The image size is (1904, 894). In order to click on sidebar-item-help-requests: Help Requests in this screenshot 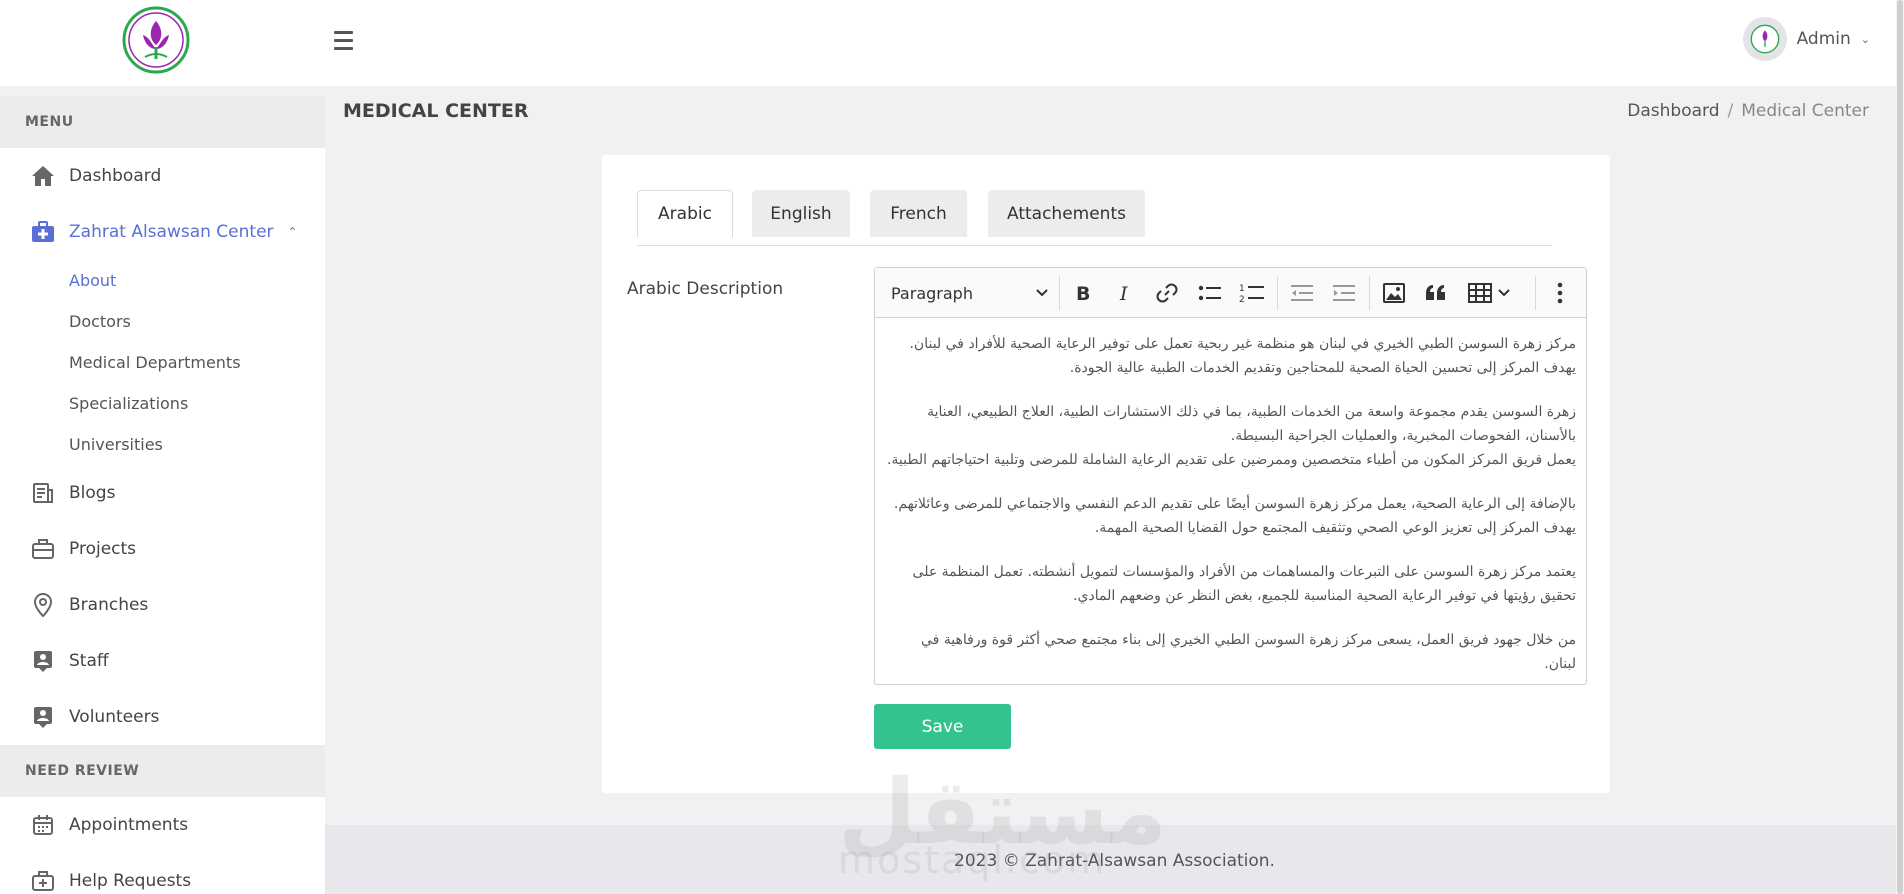, I will do `click(162, 873)`.